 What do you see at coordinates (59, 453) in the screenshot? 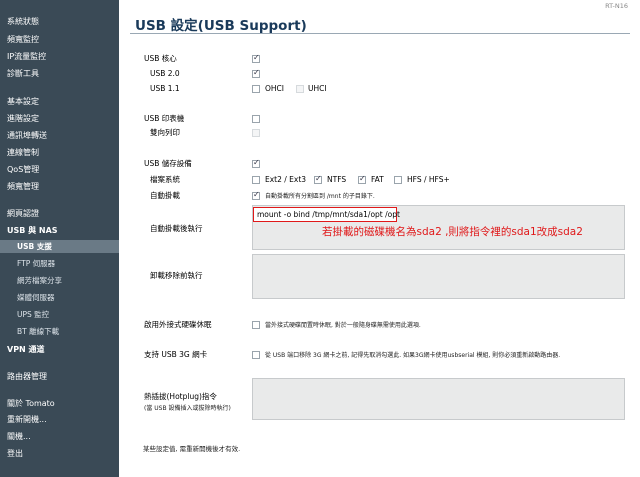
I see `sidebar-item-logout: 登出` at bounding box center [59, 453].